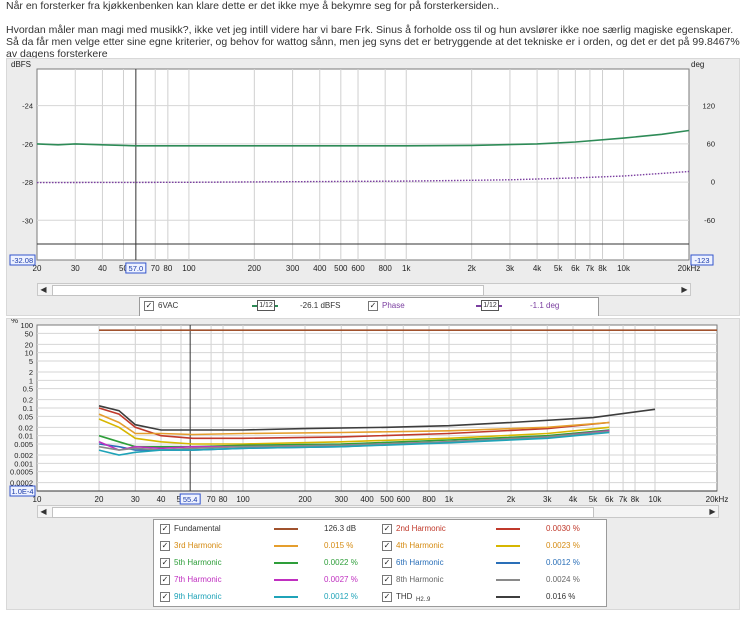 This screenshot has width=750, height=630. What do you see at coordinates (340, 528) in the screenshot?
I see `legend-value: 126.3 dB` at bounding box center [340, 528].